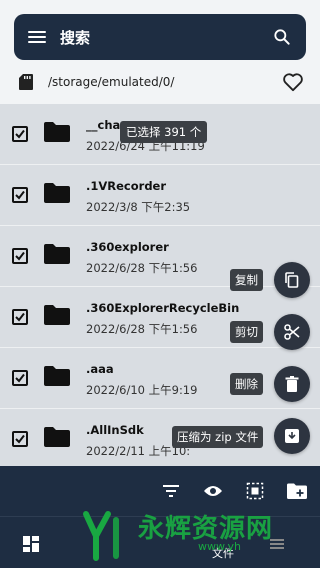 This screenshot has width=320, height=568. Describe the element at coordinates (160, 195) in the screenshot. I see `list-item: .1VRecorder 2022/3/8 下午2:35` at that location.